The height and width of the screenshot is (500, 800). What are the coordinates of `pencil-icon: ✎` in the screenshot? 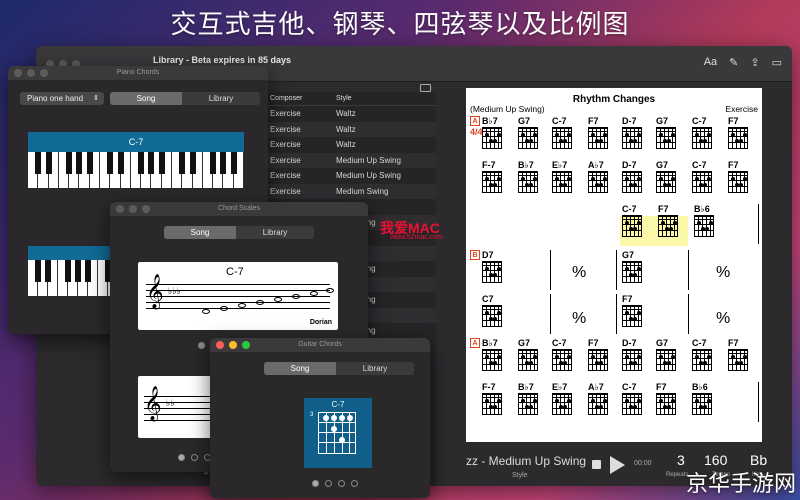 It's located at (733, 62).